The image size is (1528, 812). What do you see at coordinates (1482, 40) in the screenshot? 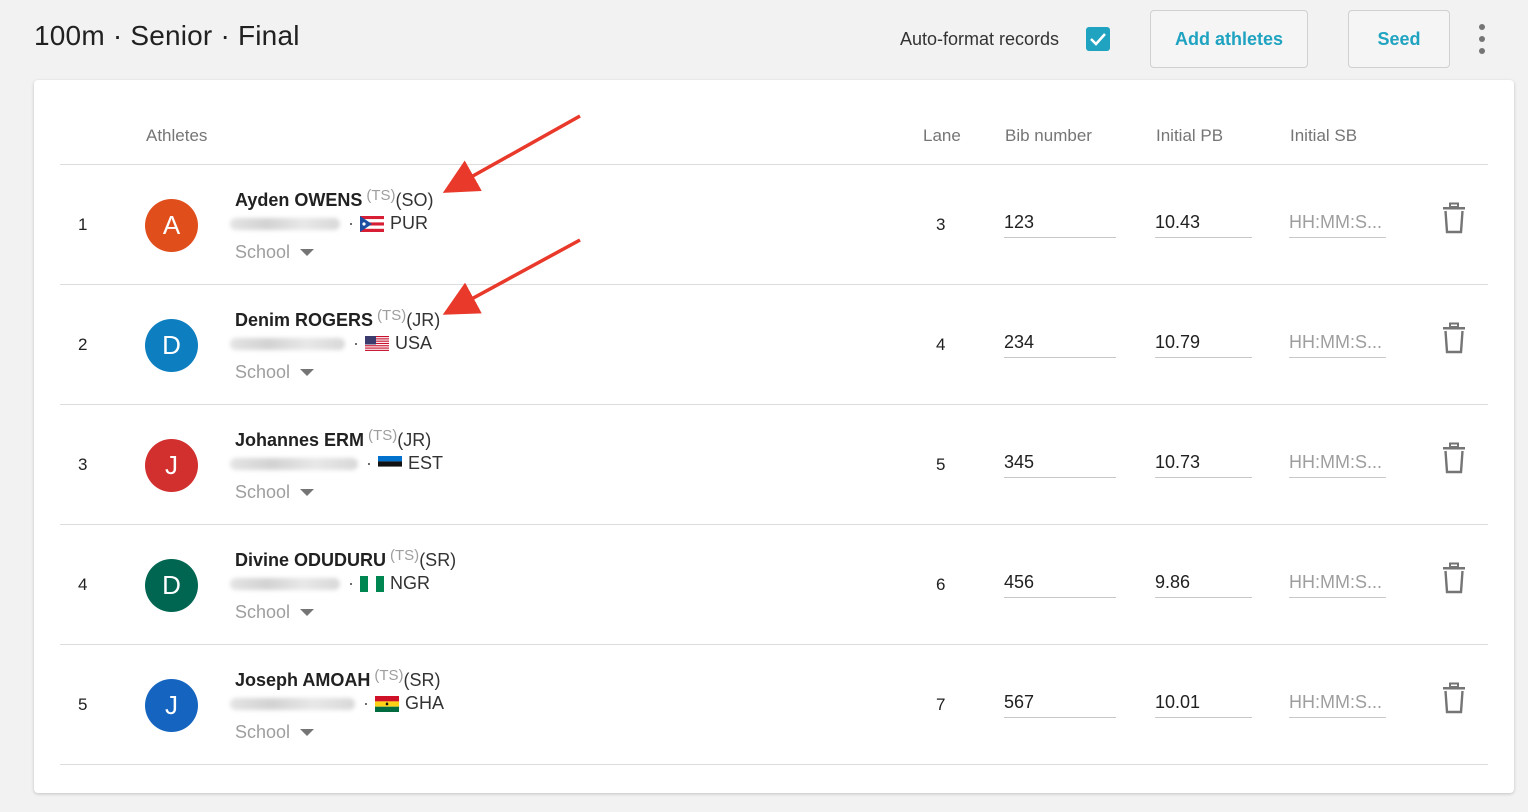
I see `more-vert-icon` at bounding box center [1482, 40].